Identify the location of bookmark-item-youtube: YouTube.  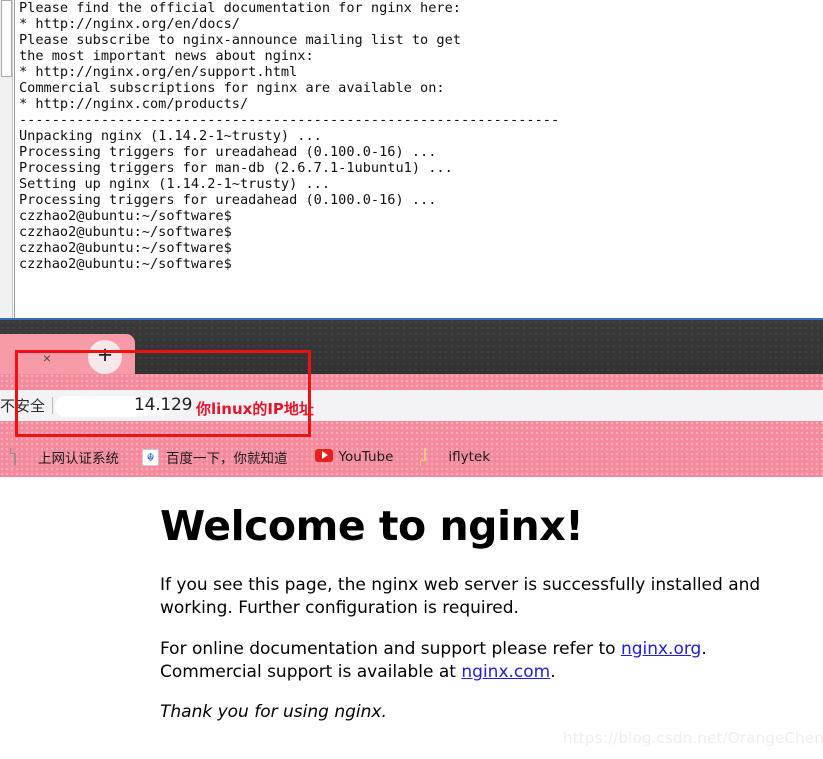
(354, 457).